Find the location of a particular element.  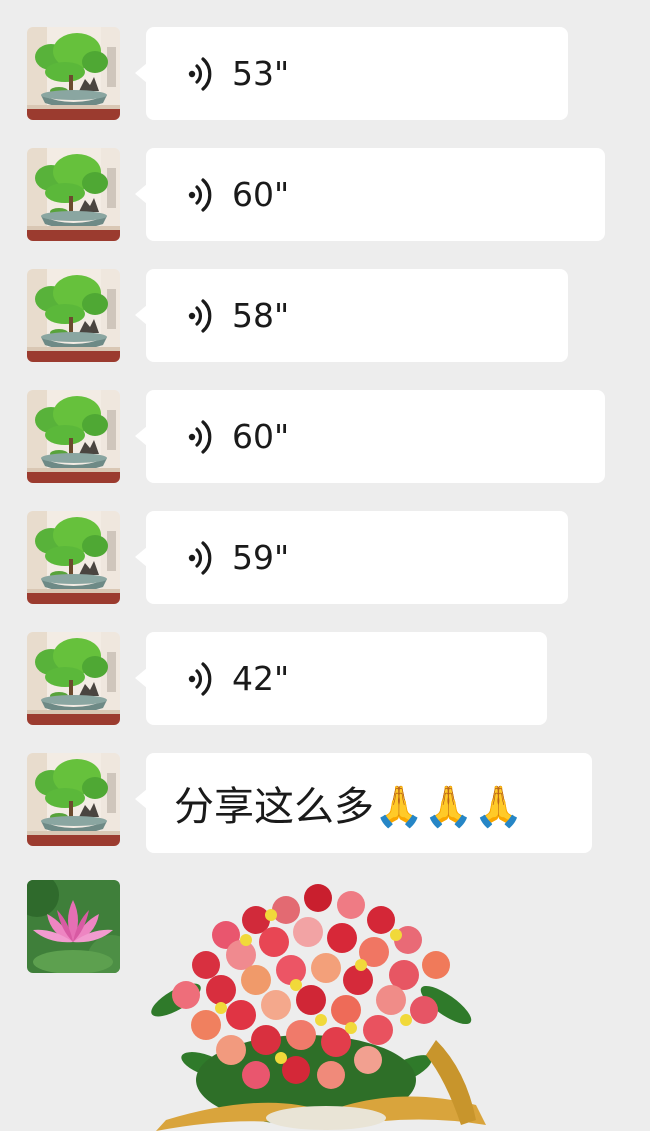

voice-message-bubble: 53" is located at coordinates (351, 73).